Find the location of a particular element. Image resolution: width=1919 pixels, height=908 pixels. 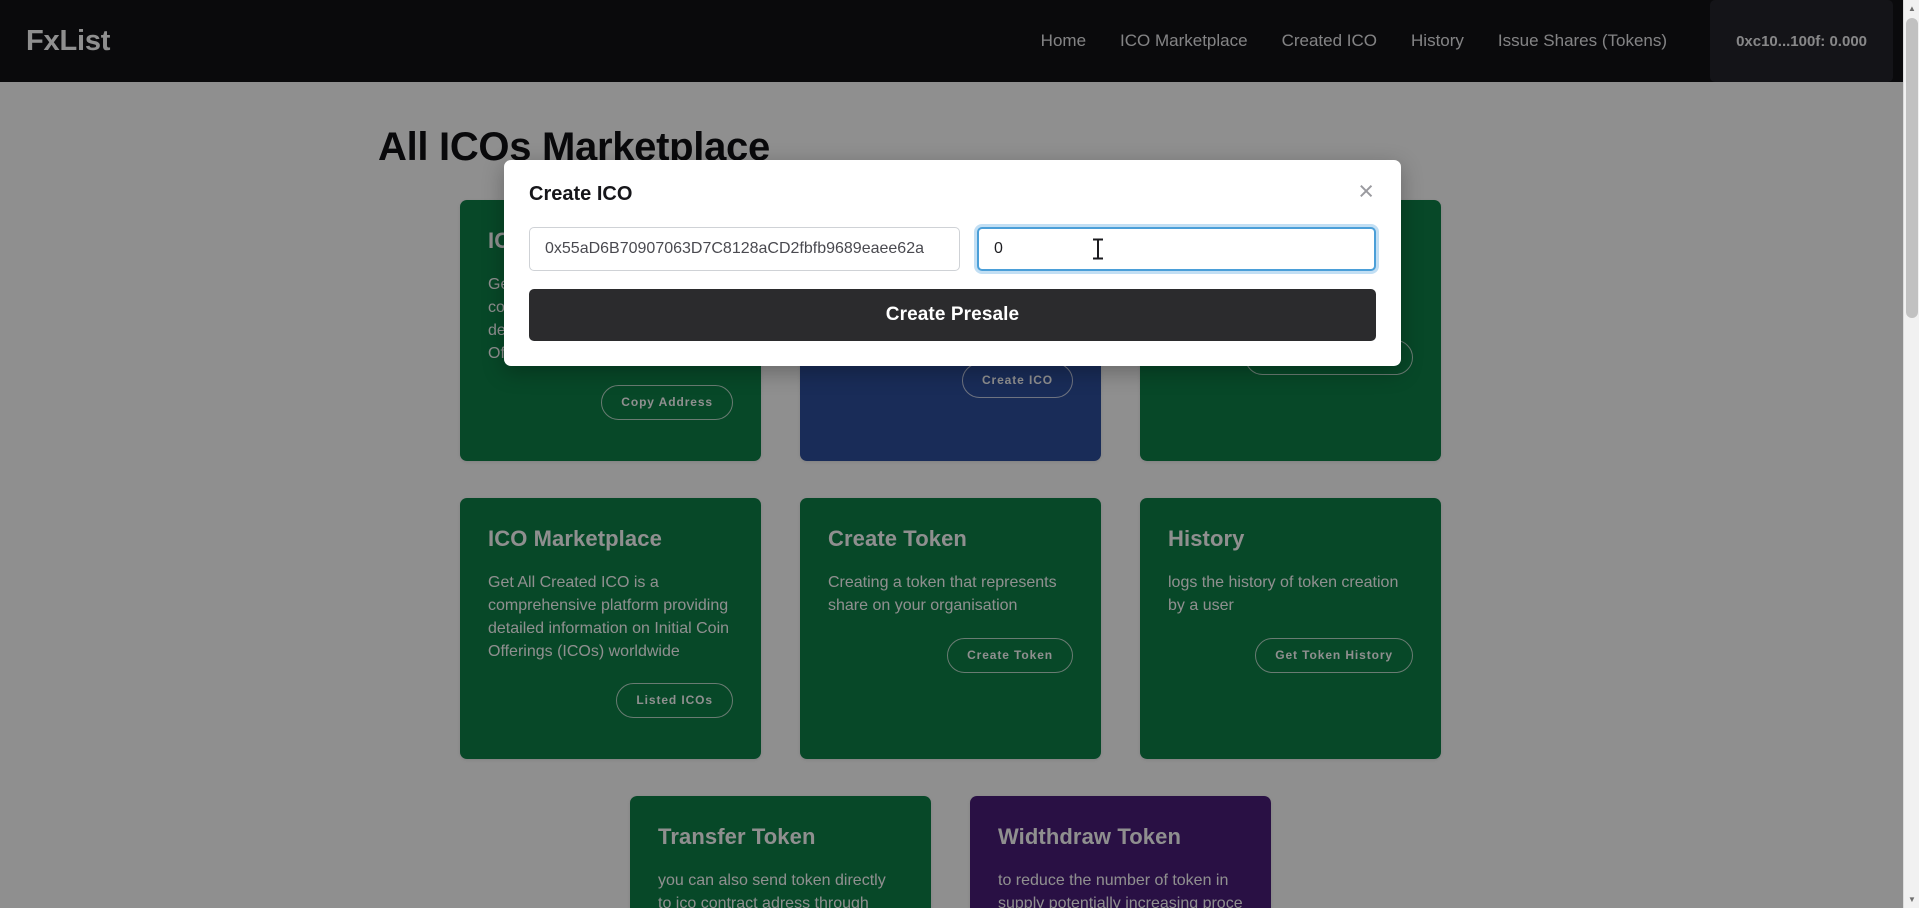

create-ico-modal: Create ICO × Create Presale is located at coordinates (952, 263).